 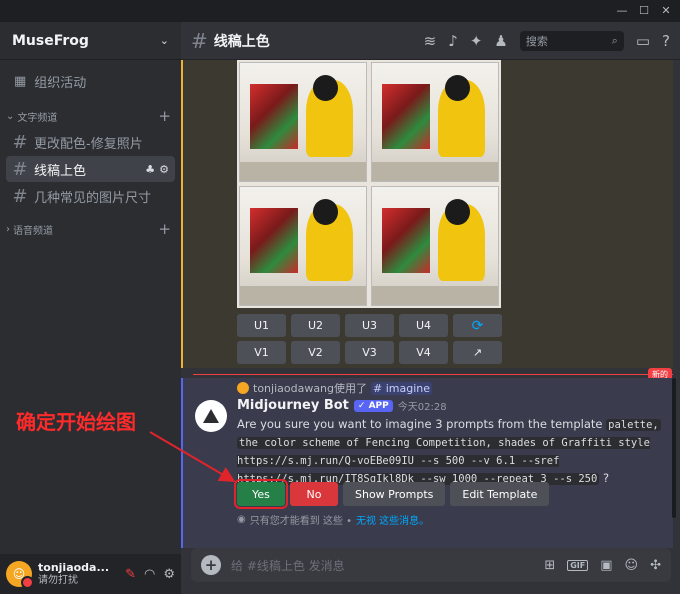 What do you see at coordinates (622, 11) in the screenshot?
I see `minimize-icon: —` at bounding box center [622, 11].